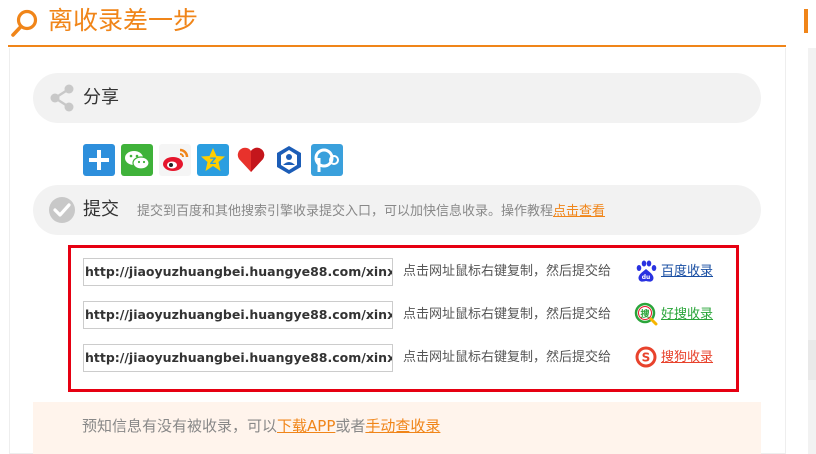 This screenshot has height=454, width=816. Describe the element at coordinates (123, 20) in the screenshot. I see `section-title: 离收录差一步` at that location.